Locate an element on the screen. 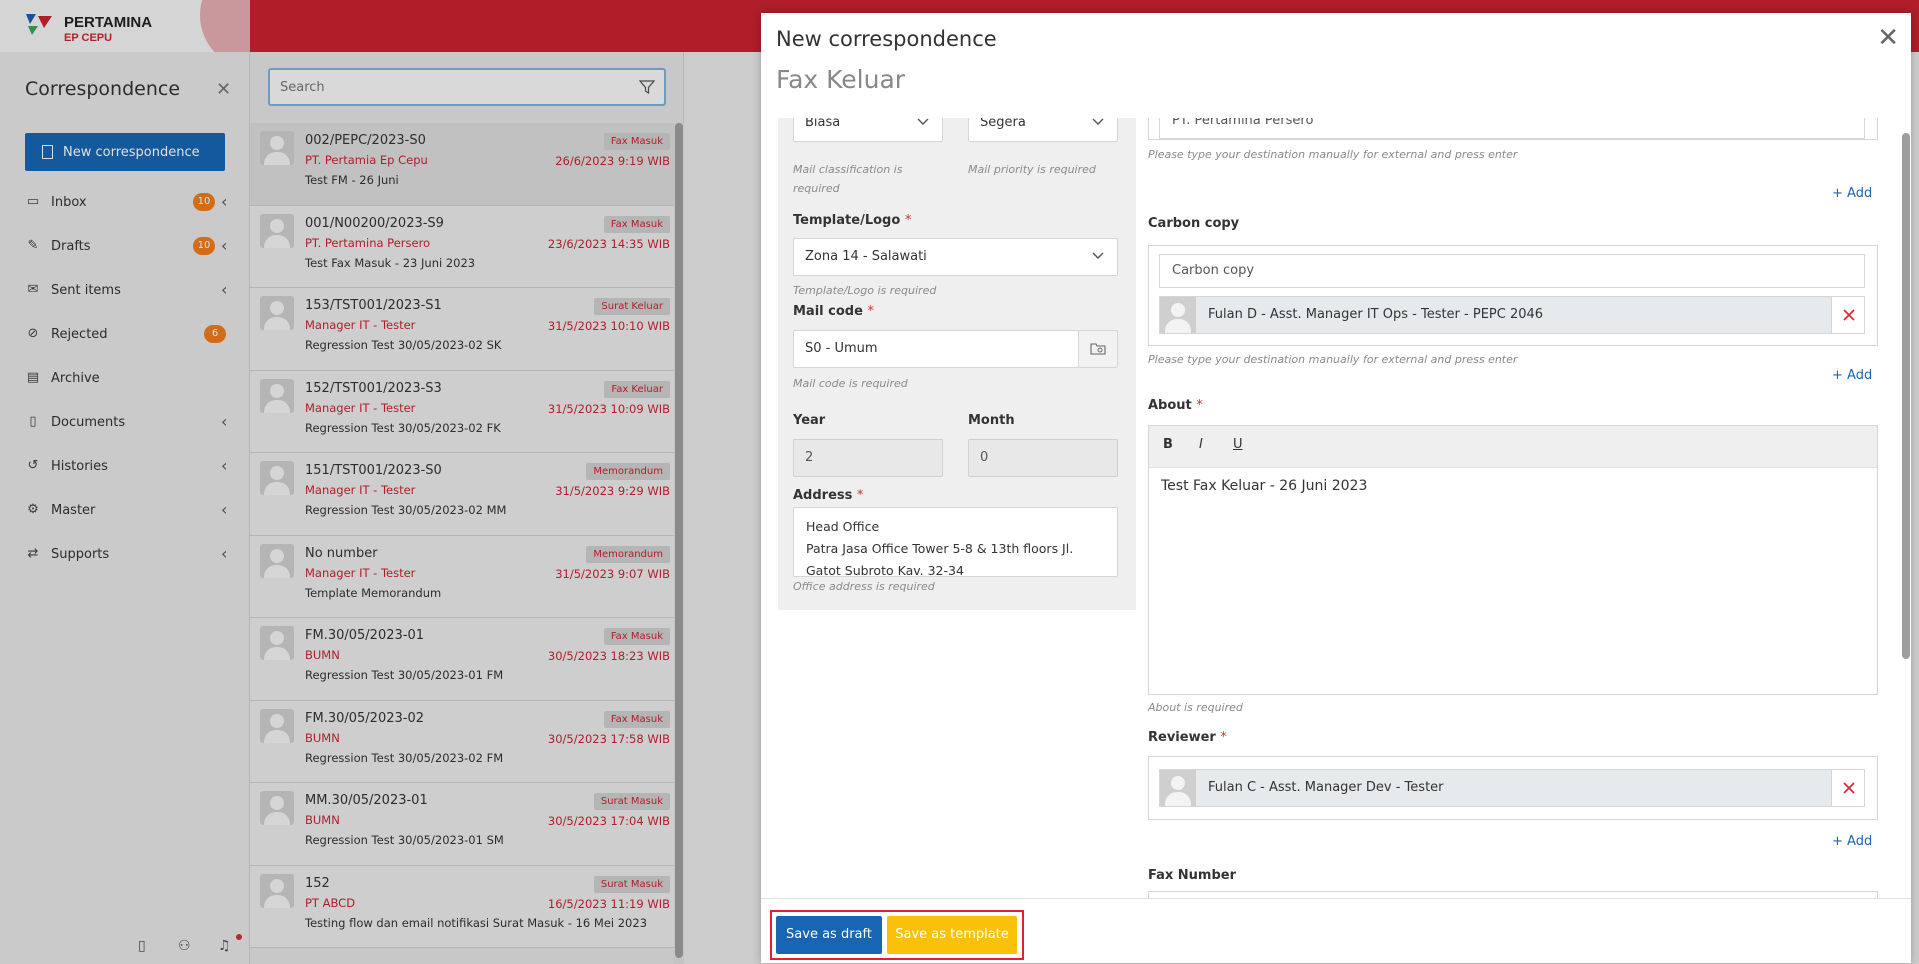 Image resolution: width=1919 pixels, height=964 pixels. cc-input: Carbon copy is located at coordinates (1512, 271).